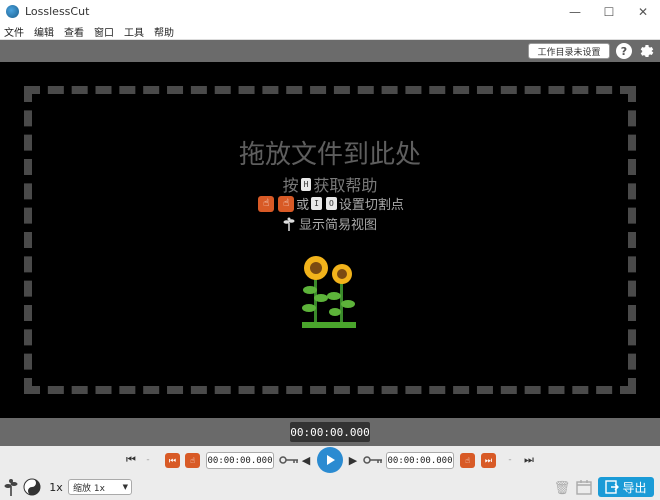  Describe the element at coordinates (562, 488) in the screenshot. I see `trash-icon: 🗑` at that location.